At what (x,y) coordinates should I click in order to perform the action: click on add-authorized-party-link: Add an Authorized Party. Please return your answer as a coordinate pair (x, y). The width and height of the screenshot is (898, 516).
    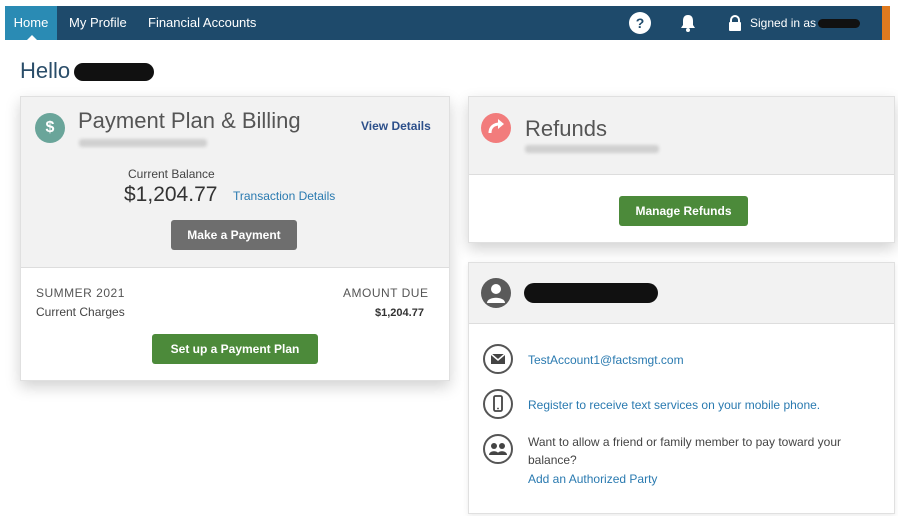
    Looking at the image, I should click on (592, 479).